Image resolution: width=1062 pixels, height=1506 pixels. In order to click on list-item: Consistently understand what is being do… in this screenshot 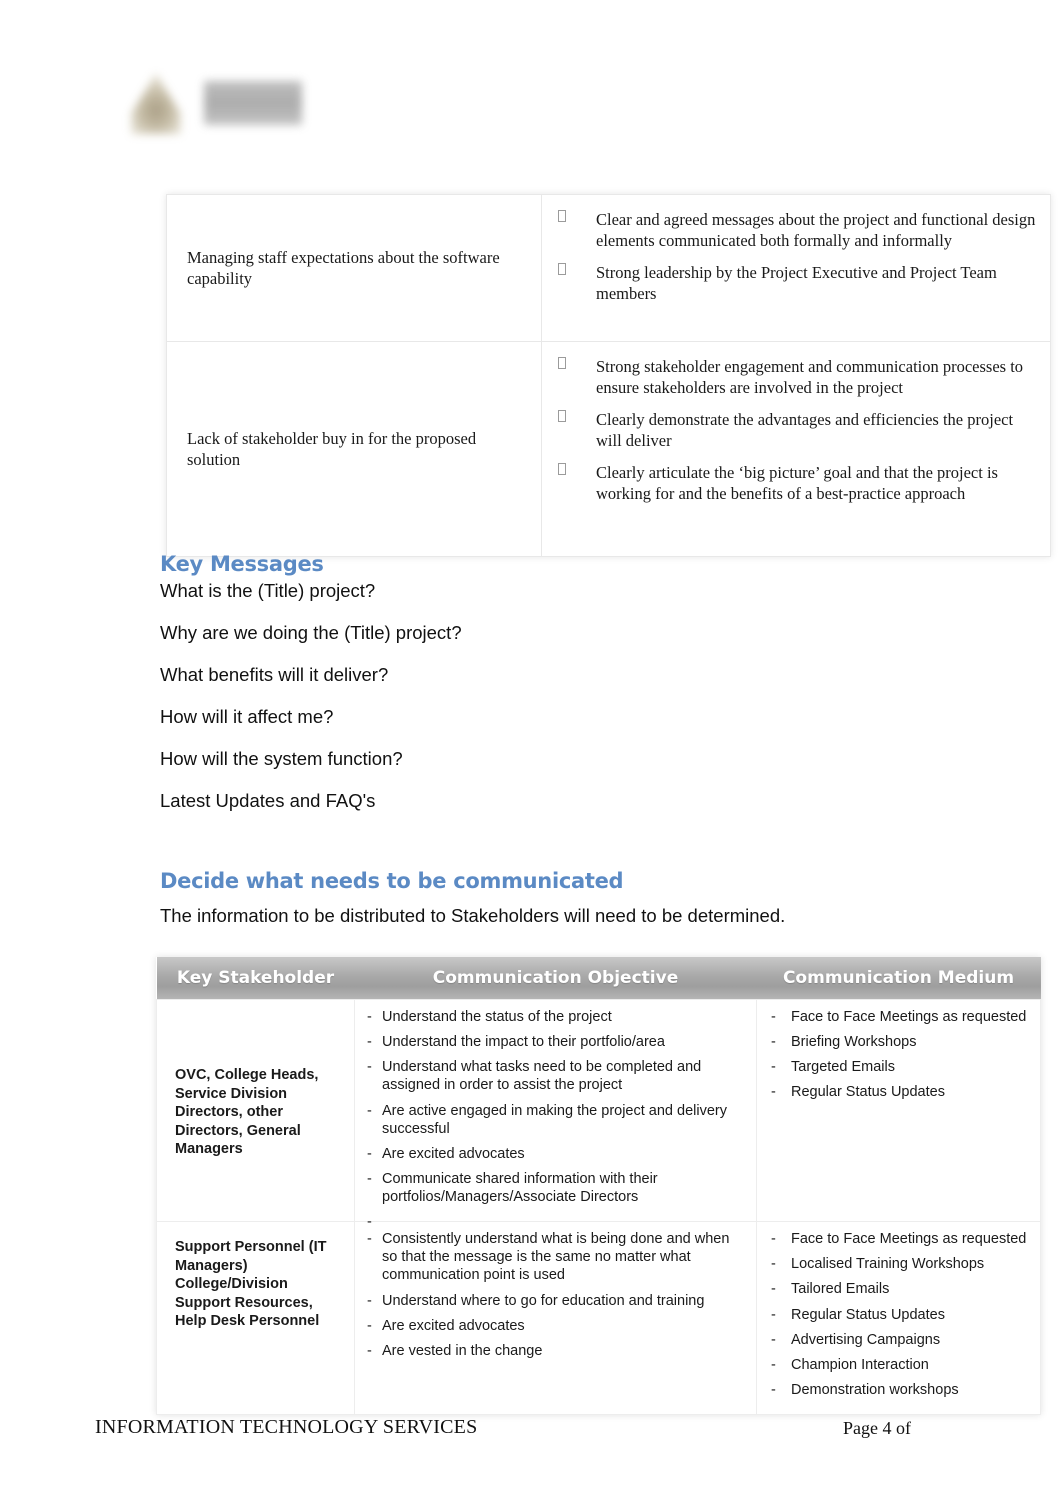, I will do `click(555, 1257)`.